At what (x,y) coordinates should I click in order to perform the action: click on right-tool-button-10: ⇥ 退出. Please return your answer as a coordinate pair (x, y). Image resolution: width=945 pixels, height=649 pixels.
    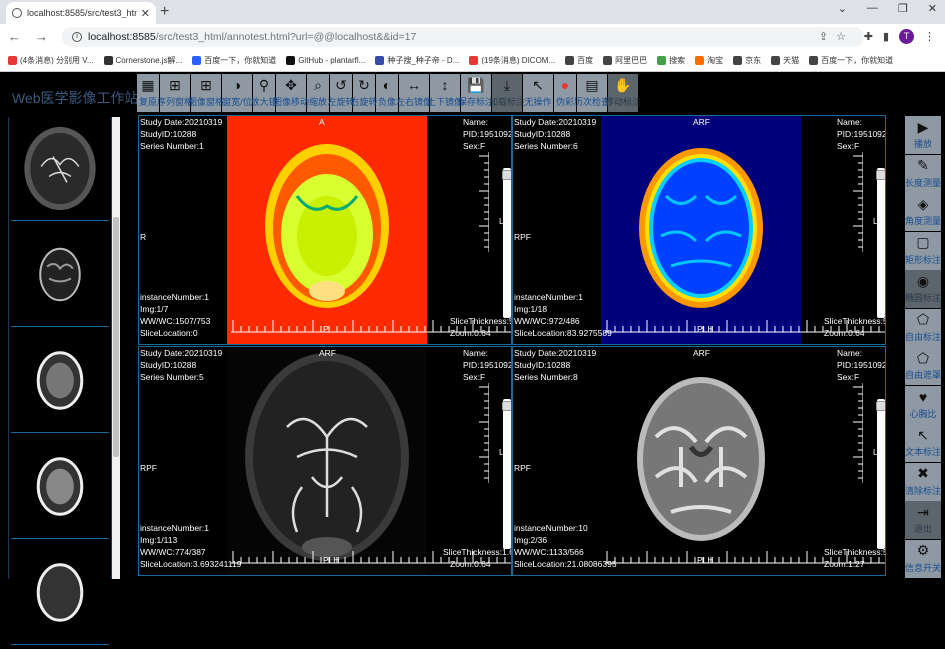
    Looking at the image, I should click on (923, 520).